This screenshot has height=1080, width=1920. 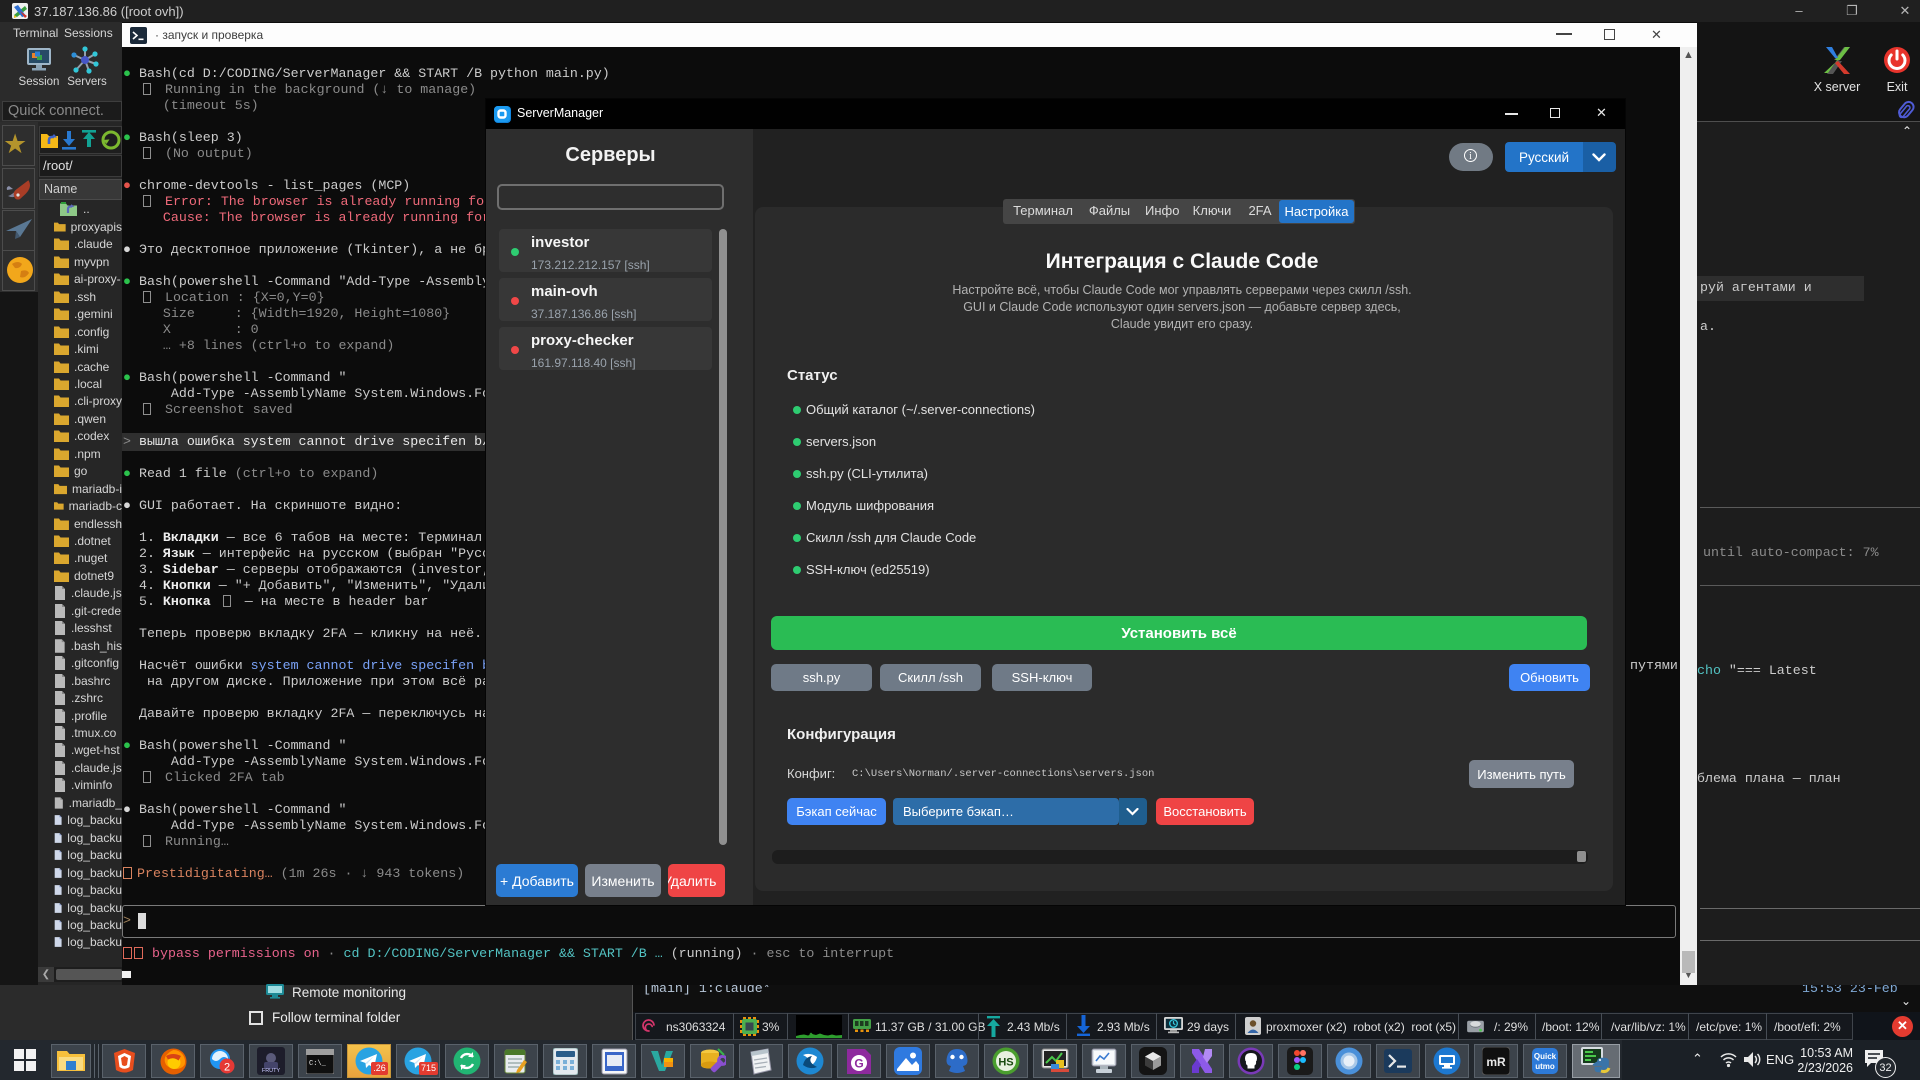 I want to click on svg-text: C:\_, so click(x=318, y=1064).